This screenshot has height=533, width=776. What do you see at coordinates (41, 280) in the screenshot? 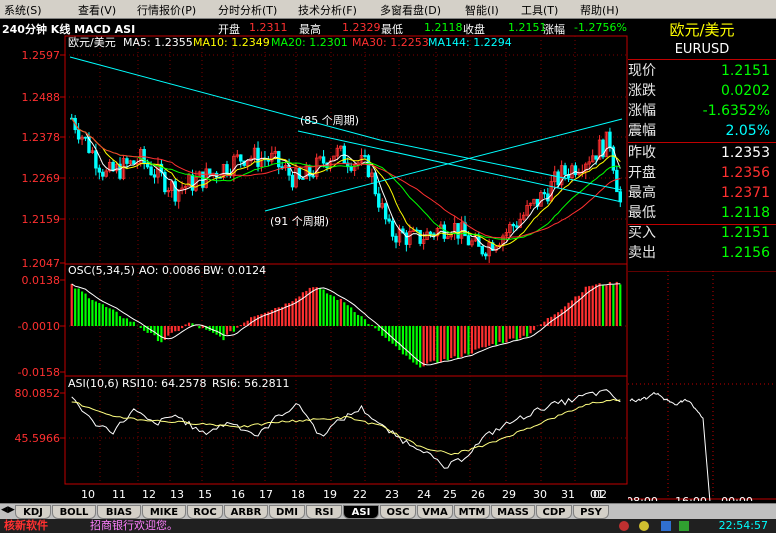
I see `osc-tick: 0.0138` at bounding box center [41, 280].